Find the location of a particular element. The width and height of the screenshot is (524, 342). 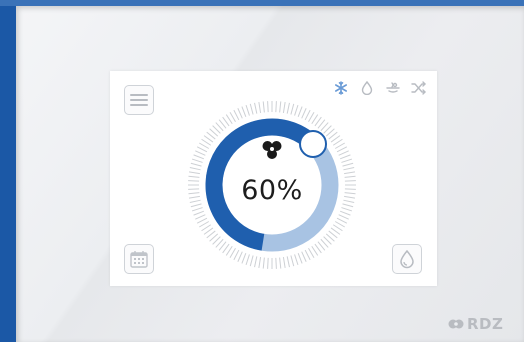

mode-selector is located at coordinates (380, 88).